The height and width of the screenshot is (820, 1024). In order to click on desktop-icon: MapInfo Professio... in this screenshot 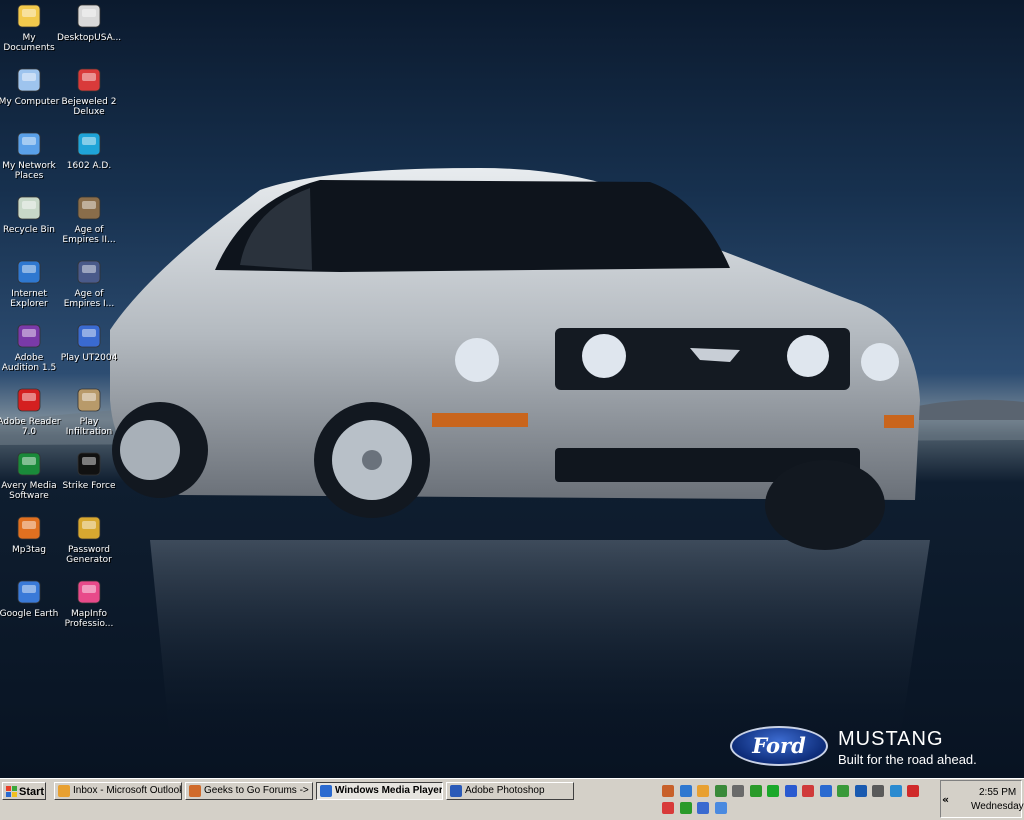, I will do `click(89, 603)`.